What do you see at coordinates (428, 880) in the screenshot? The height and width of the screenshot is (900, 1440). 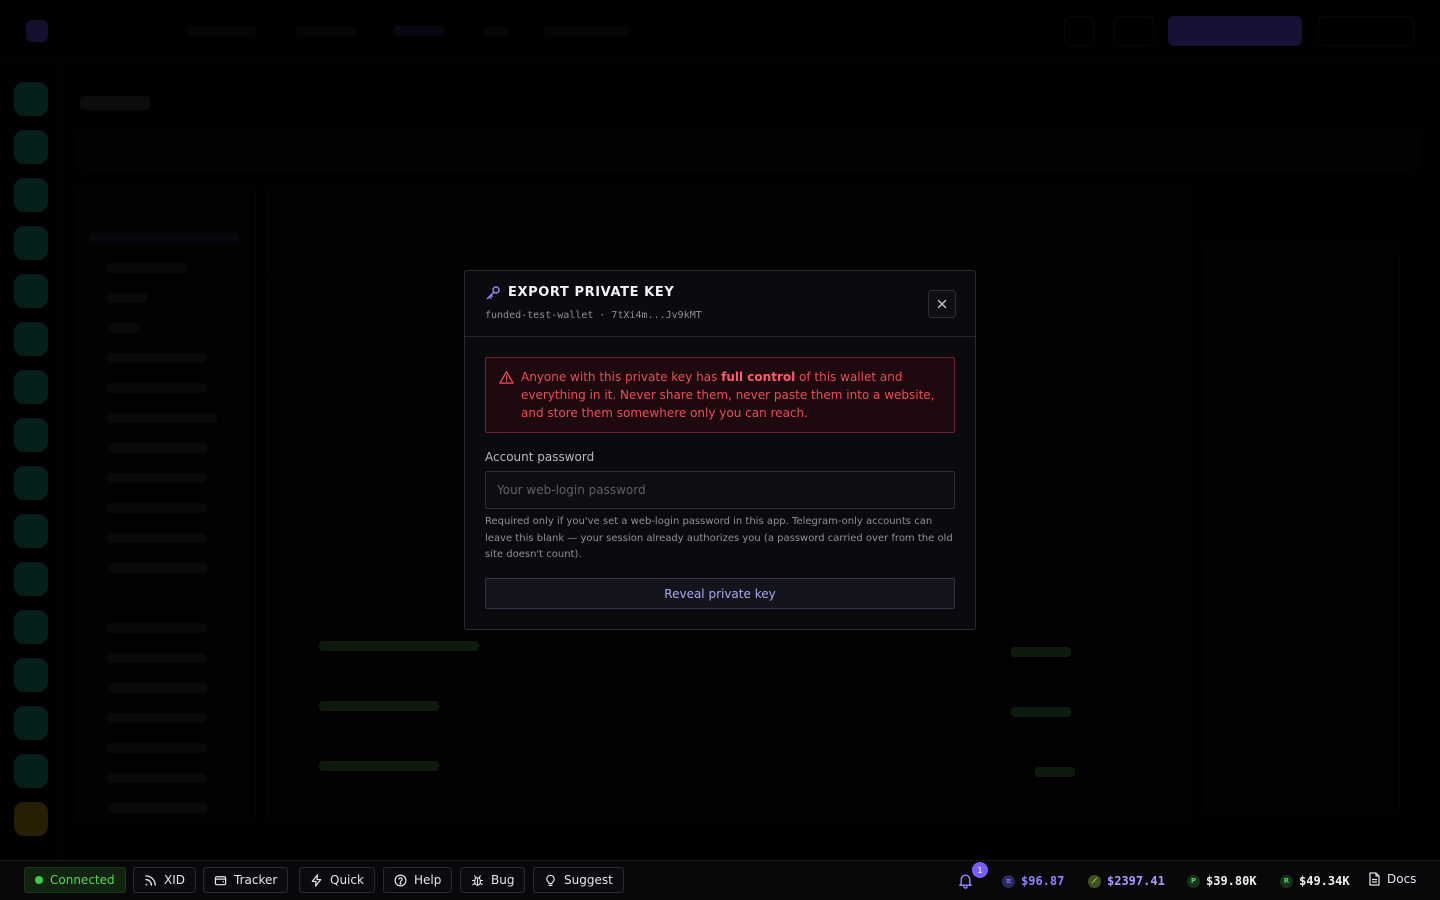 I see `help-button-label: Help` at bounding box center [428, 880].